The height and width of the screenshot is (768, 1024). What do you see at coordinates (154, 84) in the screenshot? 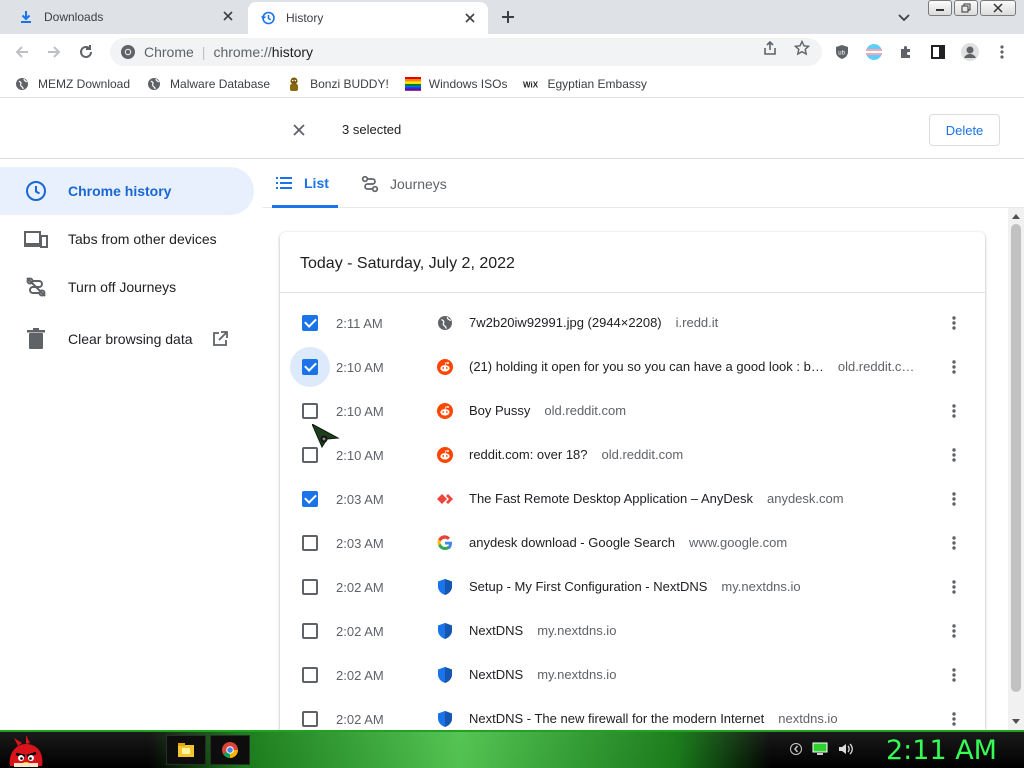
I see `globe-icon` at bounding box center [154, 84].